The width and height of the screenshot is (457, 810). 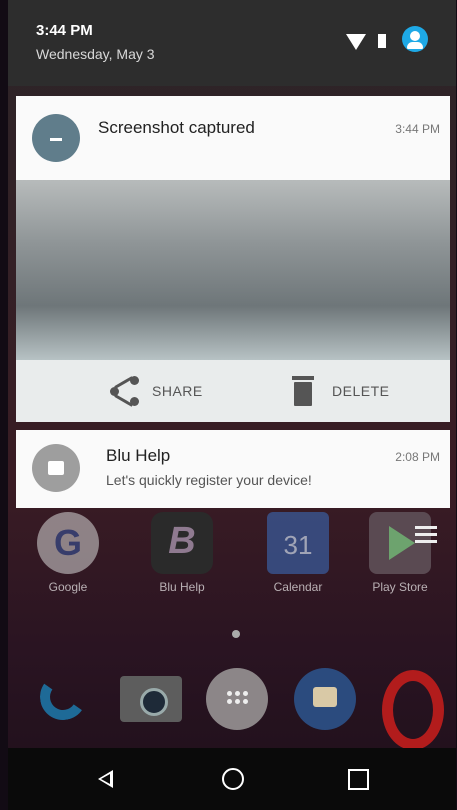 What do you see at coordinates (64, 30) in the screenshot?
I see `clock-time: 3:44 PM` at bounding box center [64, 30].